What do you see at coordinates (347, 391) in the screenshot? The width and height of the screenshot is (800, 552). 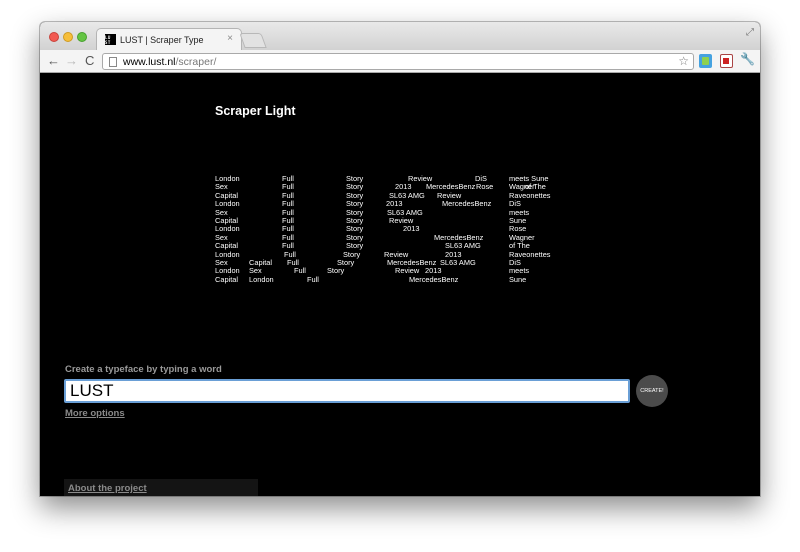 I see `word-input` at bounding box center [347, 391].